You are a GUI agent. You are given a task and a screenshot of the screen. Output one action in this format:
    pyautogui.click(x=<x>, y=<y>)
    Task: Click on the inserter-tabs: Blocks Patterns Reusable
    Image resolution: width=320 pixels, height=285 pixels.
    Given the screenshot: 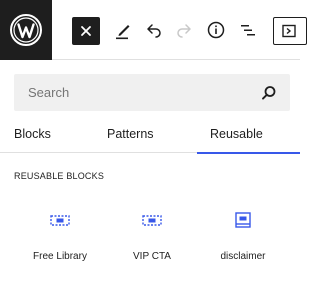 What is the action you would take?
    pyautogui.click(x=150, y=136)
    